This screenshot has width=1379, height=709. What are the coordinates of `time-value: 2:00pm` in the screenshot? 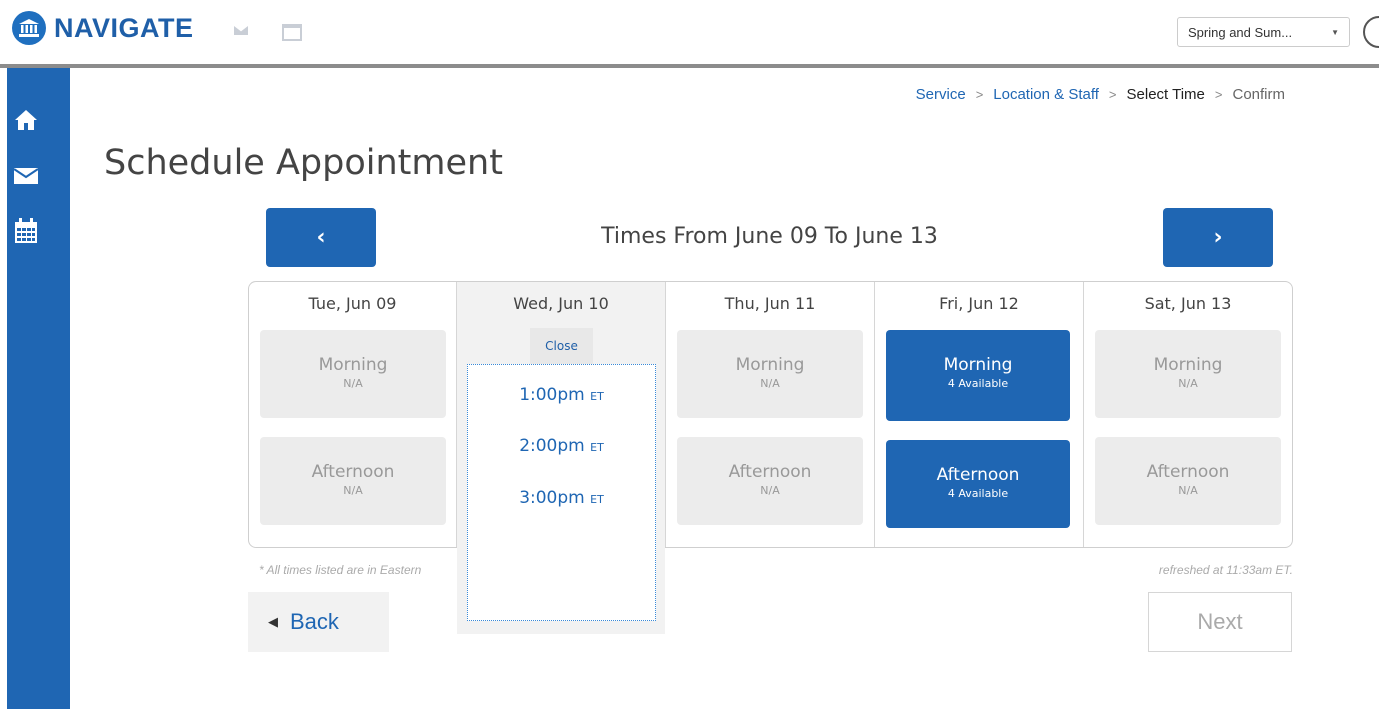 It's located at (552, 446).